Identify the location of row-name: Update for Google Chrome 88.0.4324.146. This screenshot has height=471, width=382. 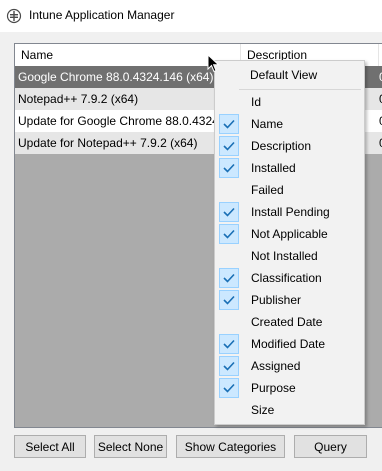
(115, 121).